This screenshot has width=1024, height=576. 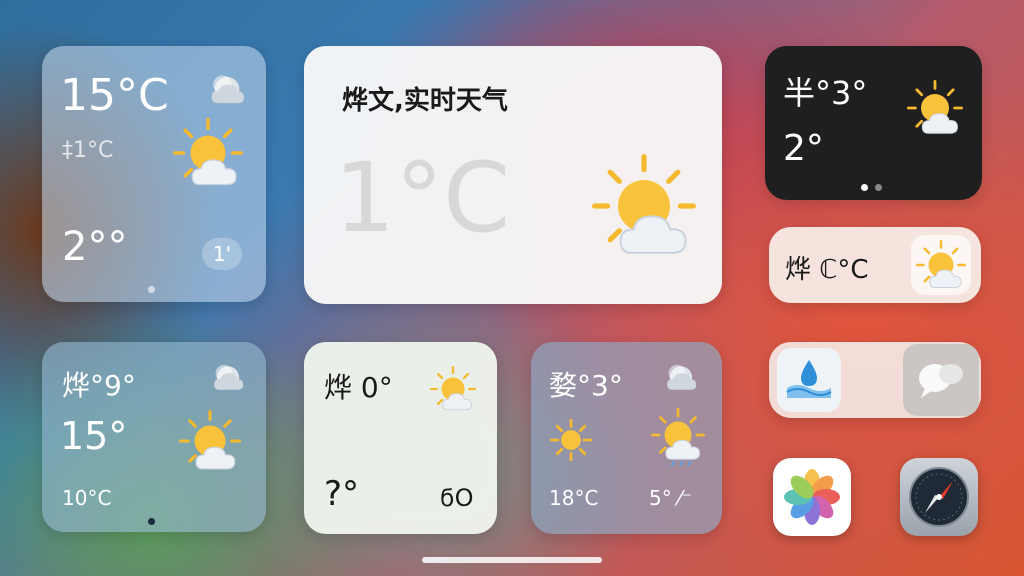 What do you see at coordinates (626, 438) in the screenshot?
I see `weather-widget-small-4: 婺°3° 18°C 5° ⁄⁻` at bounding box center [626, 438].